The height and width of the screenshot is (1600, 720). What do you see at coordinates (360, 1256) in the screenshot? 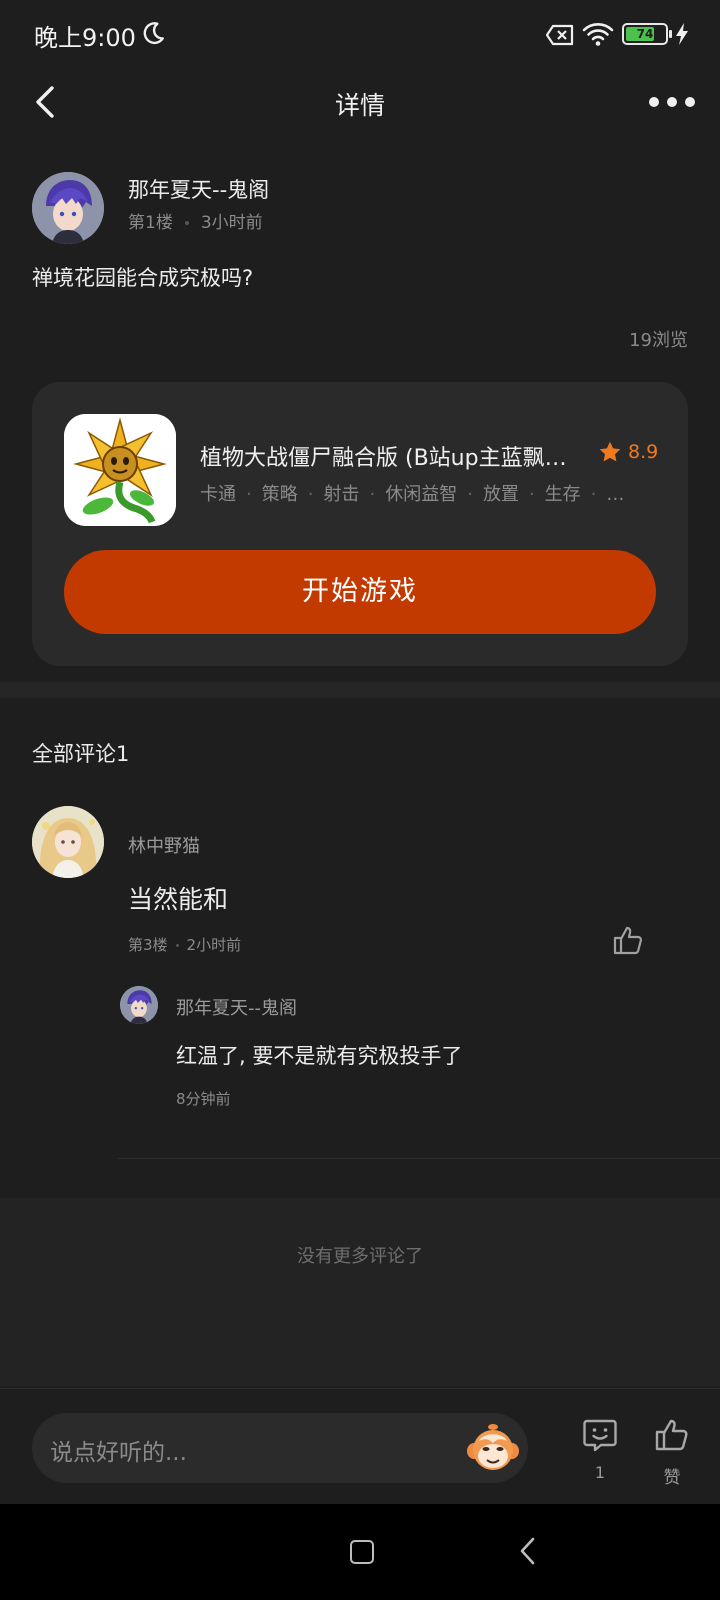
I see `no-more-comments: 没有更多评论了` at bounding box center [360, 1256].